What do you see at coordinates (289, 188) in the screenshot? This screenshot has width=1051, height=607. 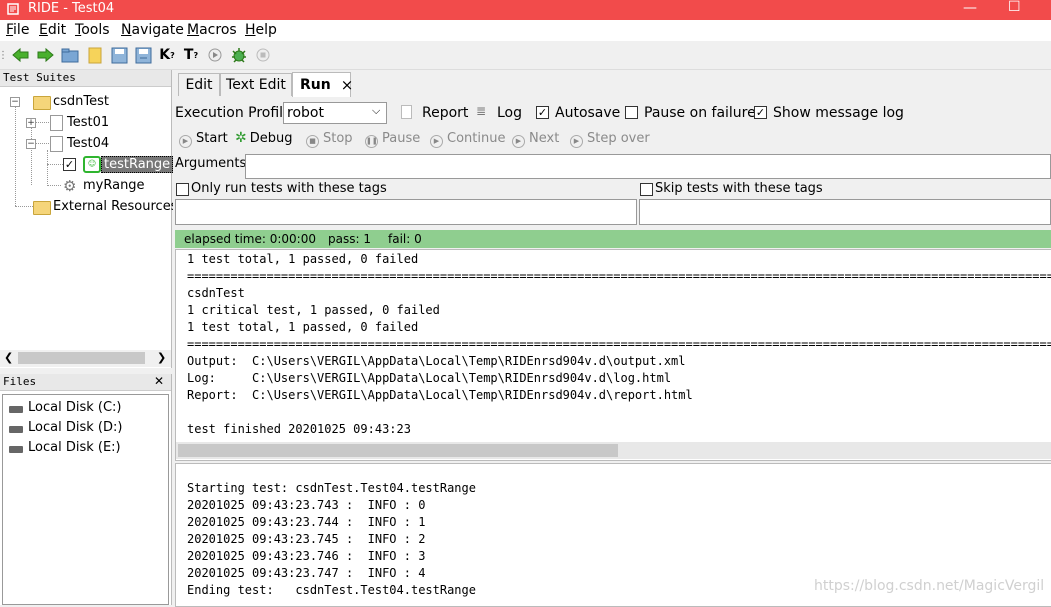 I see `only-run-tags-label: Only run tests with these tags` at bounding box center [289, 188].